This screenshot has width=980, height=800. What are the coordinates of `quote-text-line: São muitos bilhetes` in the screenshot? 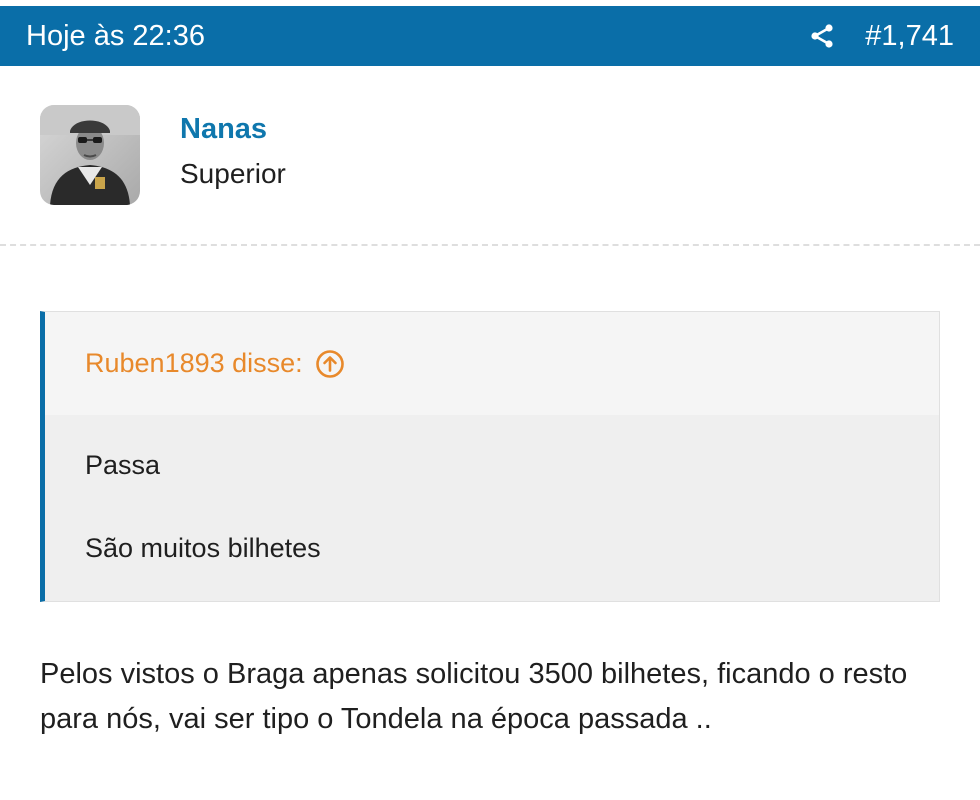 It's located at (203, 548).